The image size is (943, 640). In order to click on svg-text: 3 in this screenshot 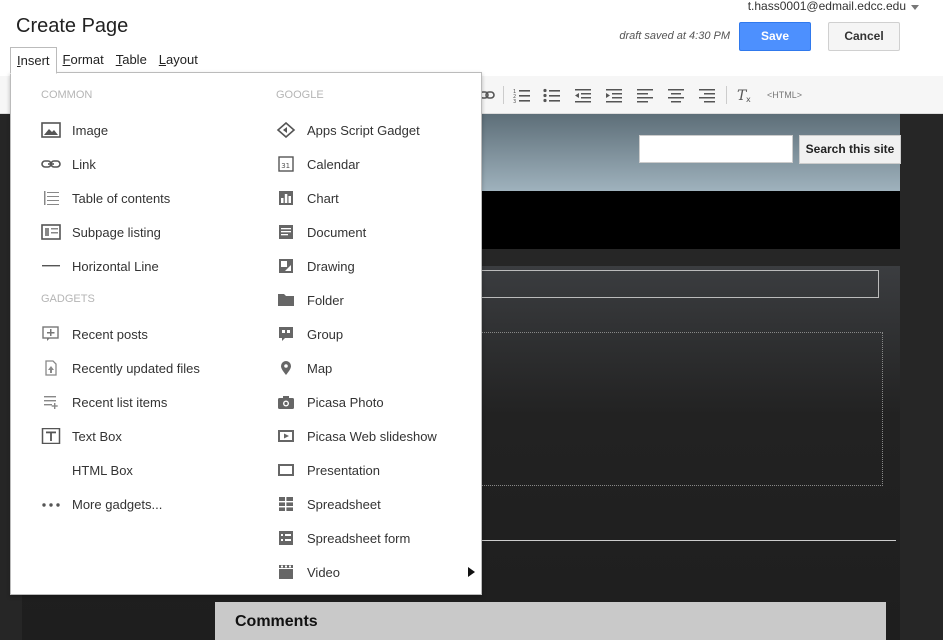, I will do `click(514, 101)`.